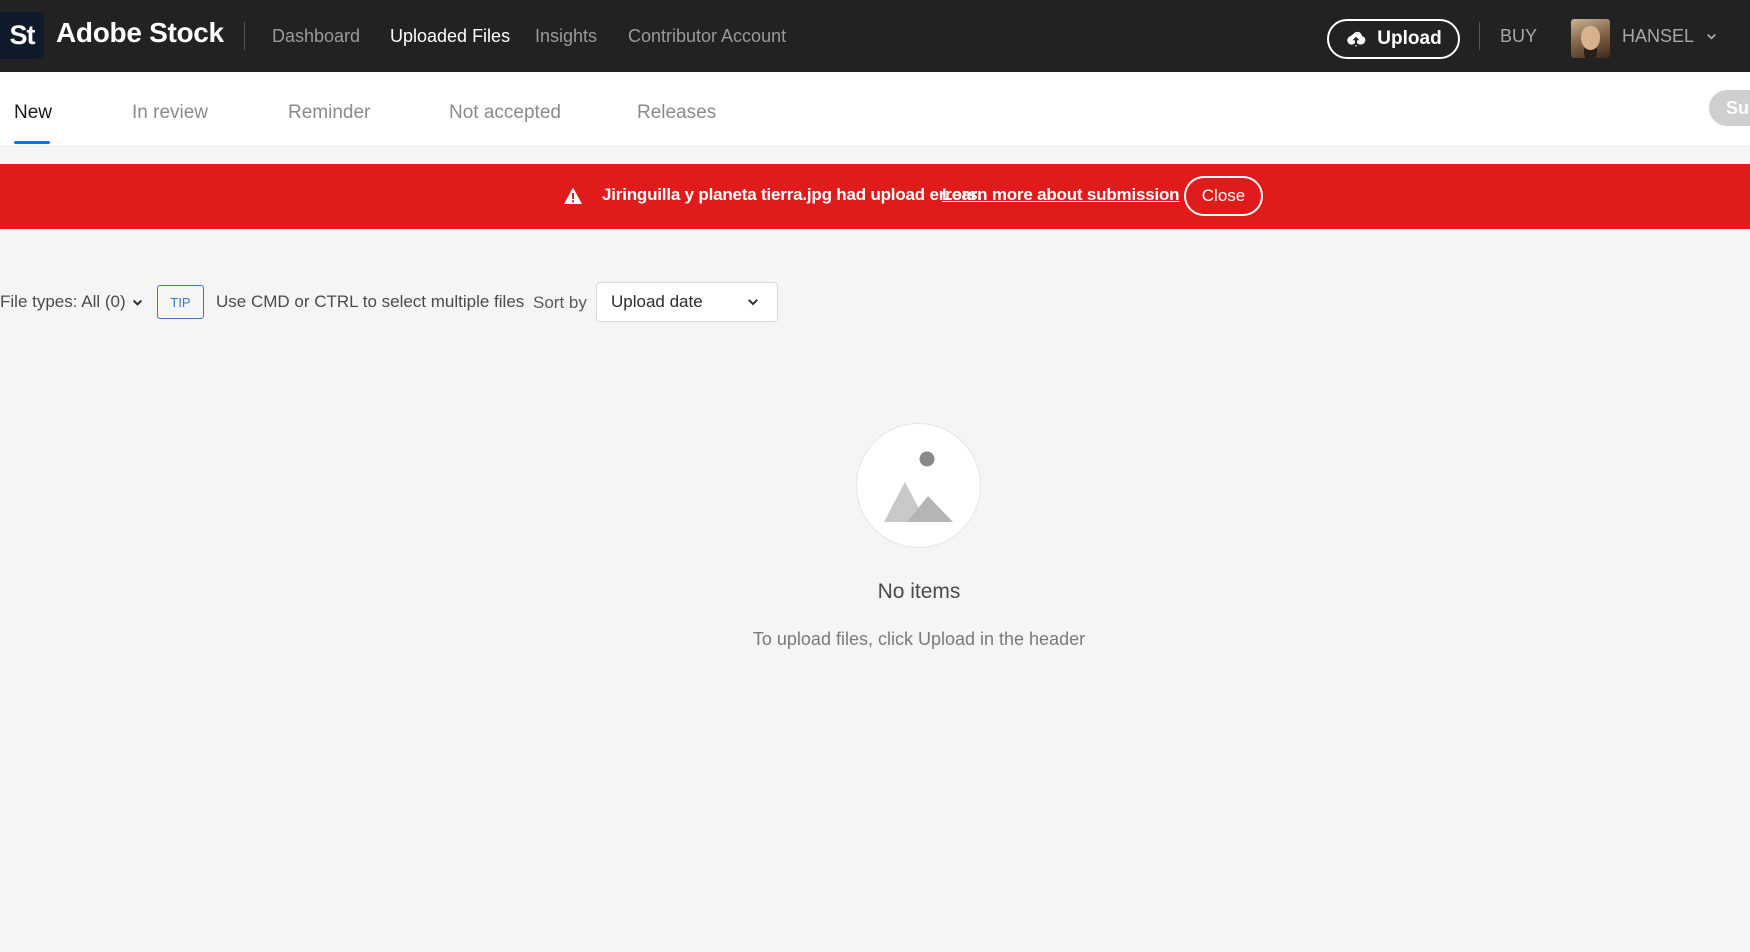 This screenshot has height=952, width=1750. Describe the element at coordinates (1409, 38) in the screenshot. I see `upload-button-label: Upload` at that location.